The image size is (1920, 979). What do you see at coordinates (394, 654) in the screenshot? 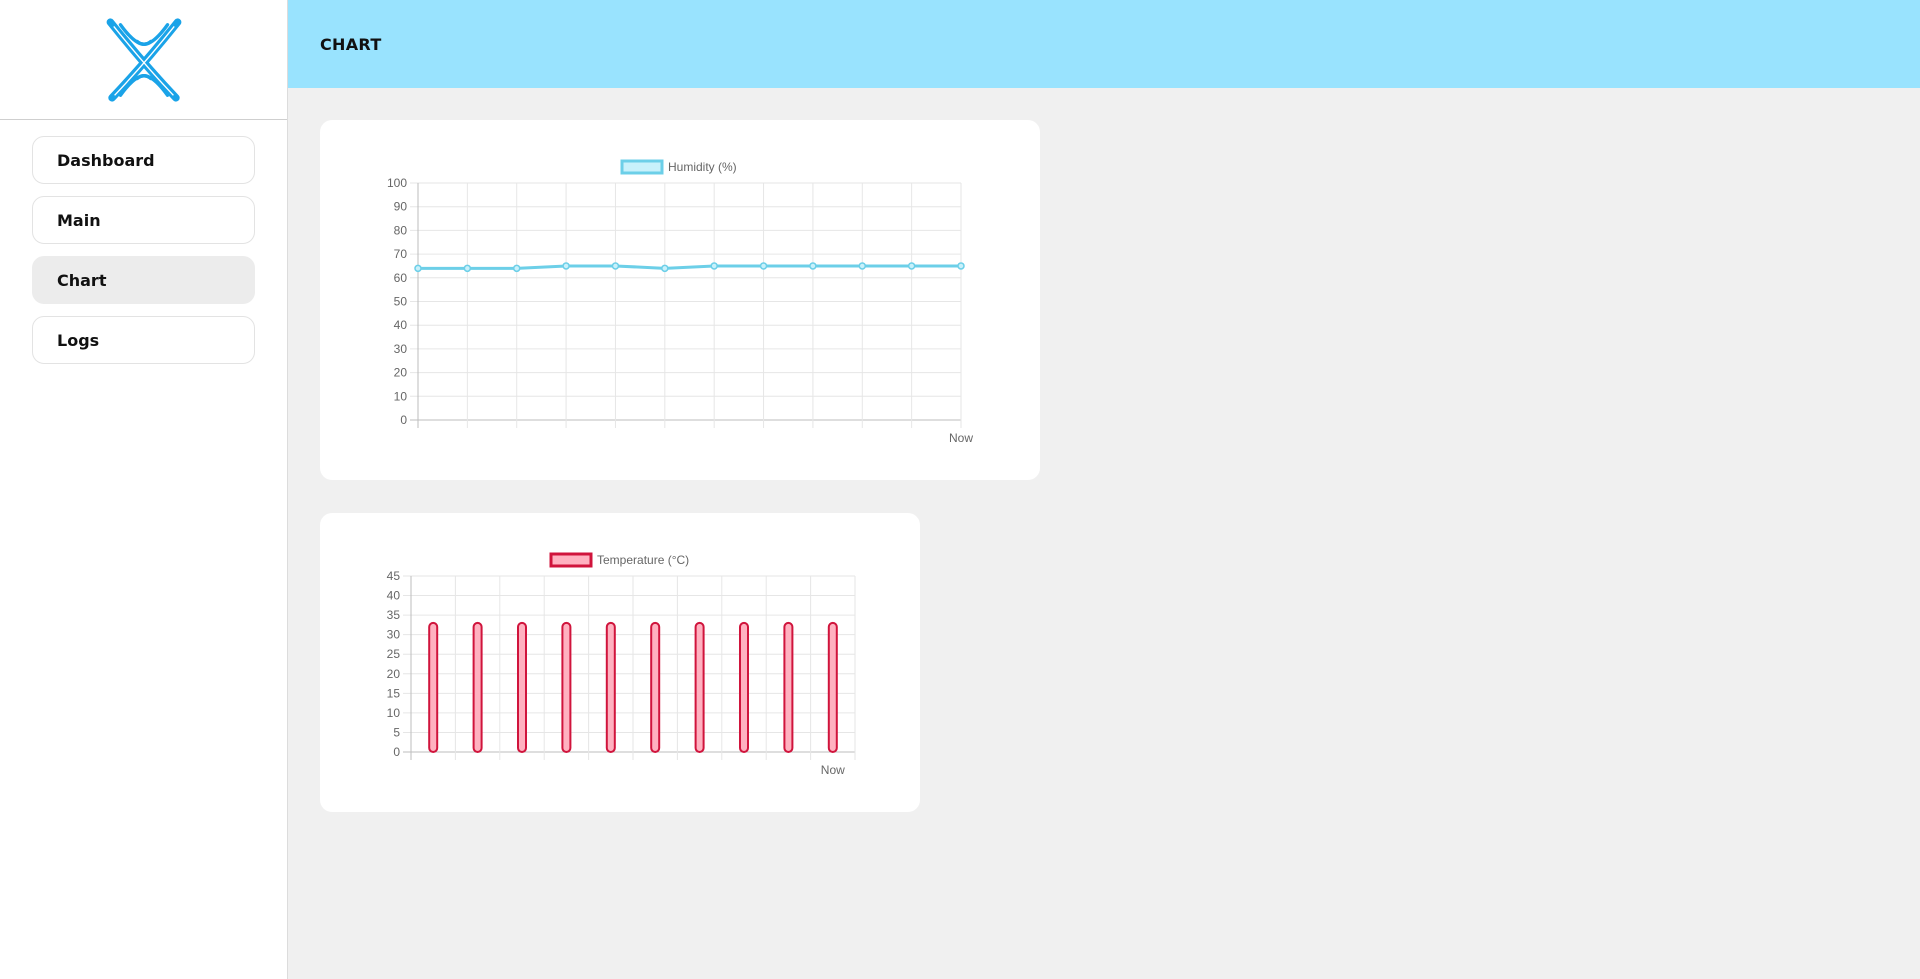
I see `y-tick-label: 25` at bounding box center [394, 654].